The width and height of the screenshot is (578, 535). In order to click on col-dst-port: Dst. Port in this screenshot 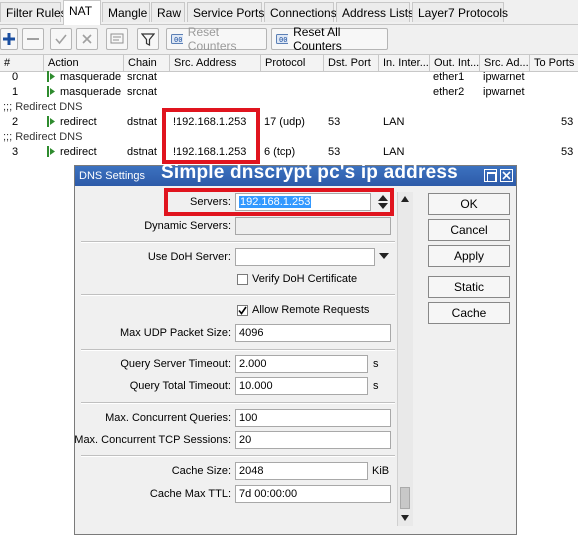, I will do `click(351, 63)`.